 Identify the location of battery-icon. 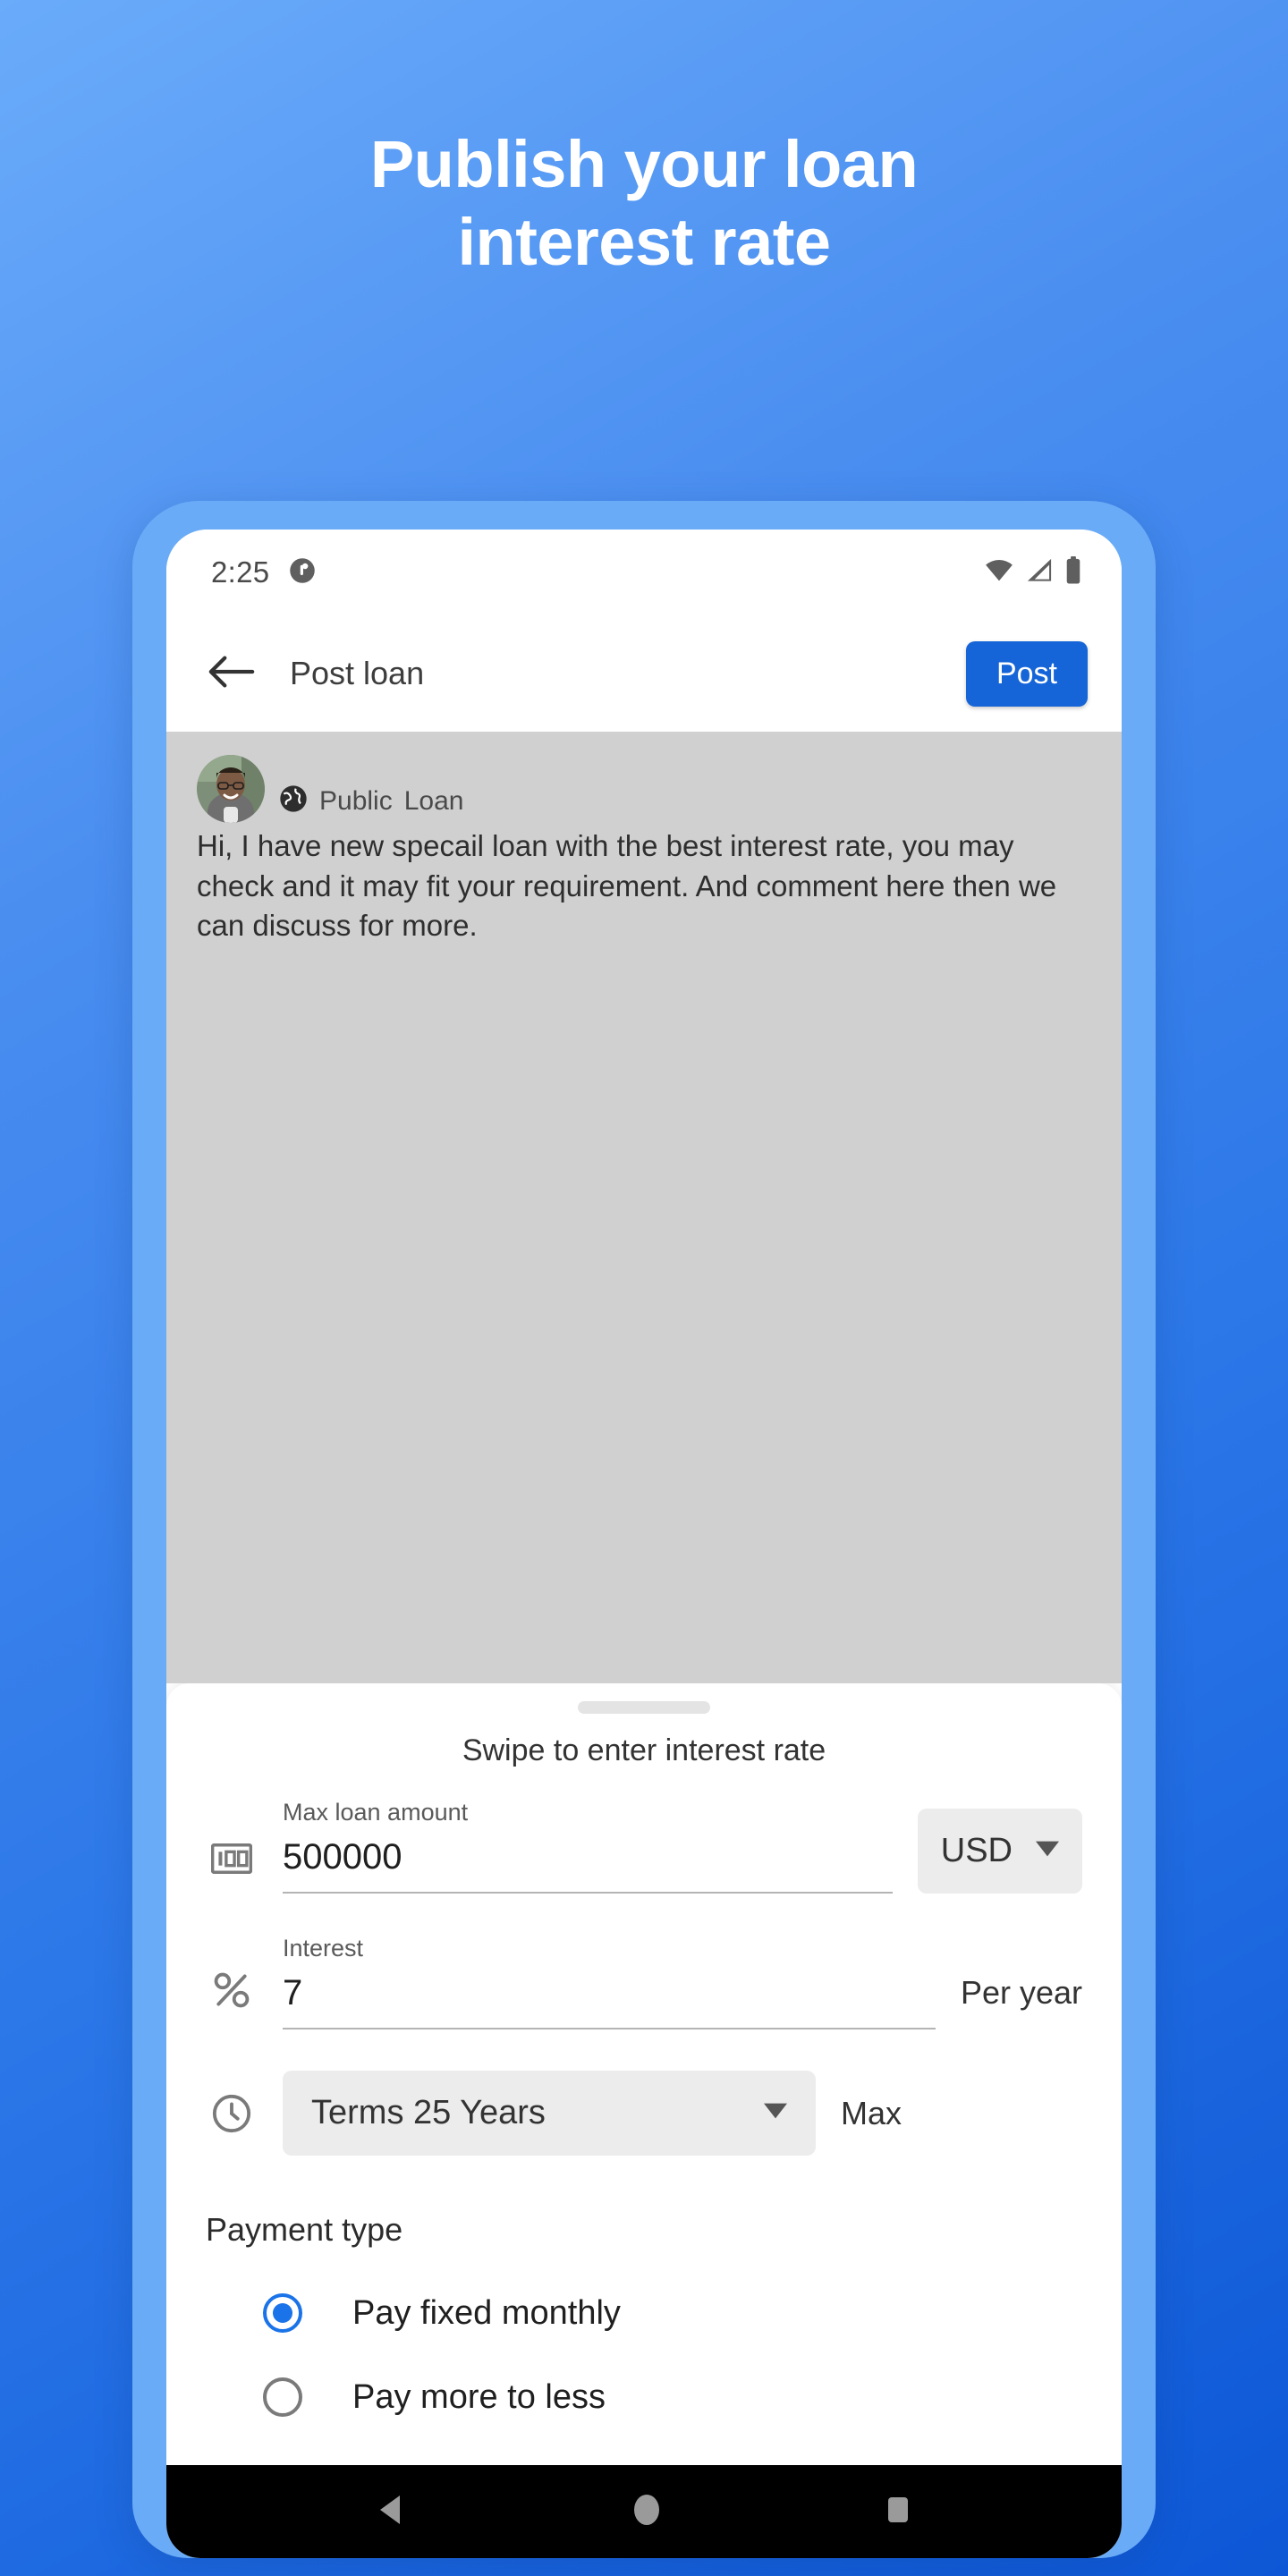
(1073, 572).